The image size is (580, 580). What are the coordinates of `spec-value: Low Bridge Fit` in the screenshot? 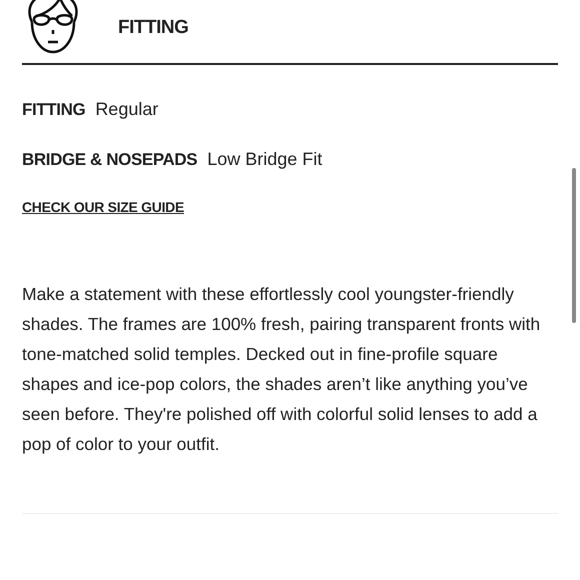 It's located at (264, 159).